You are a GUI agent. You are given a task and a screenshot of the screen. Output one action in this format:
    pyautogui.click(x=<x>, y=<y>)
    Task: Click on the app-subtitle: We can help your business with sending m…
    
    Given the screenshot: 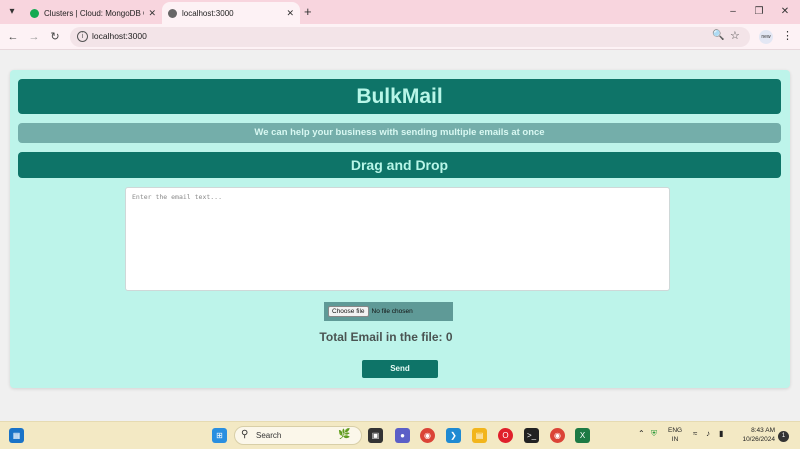 What is the action you would take?
    pyautogui.click(x=399, y=133)
    